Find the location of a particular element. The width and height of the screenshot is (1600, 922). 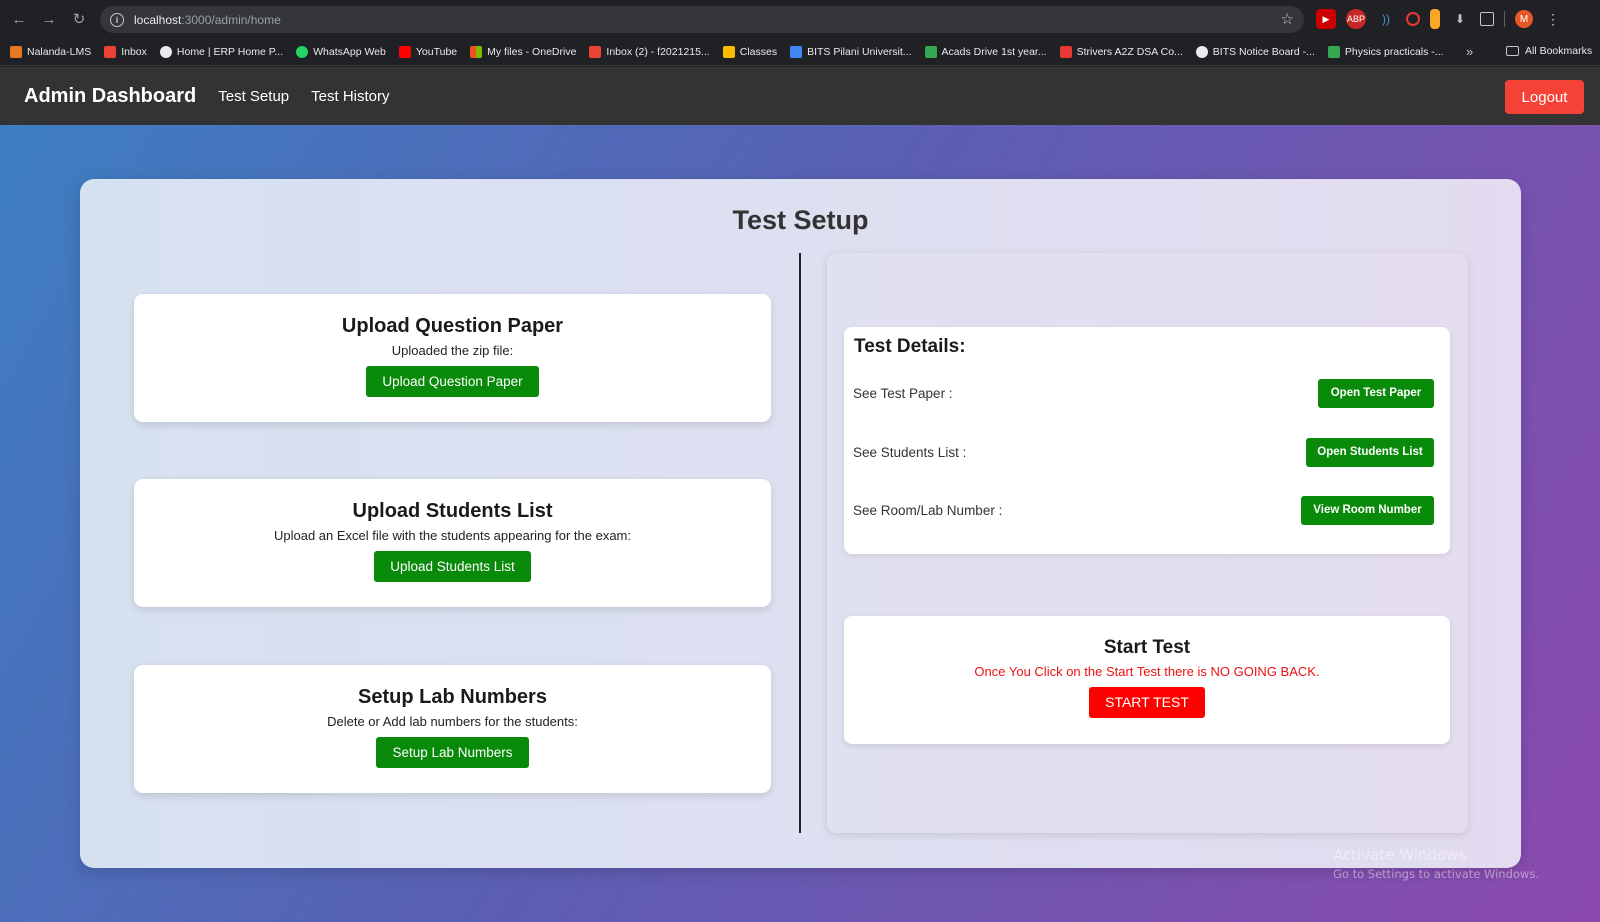

bookmark-star-icon: ☆ is located at coordinates (1287, 19).